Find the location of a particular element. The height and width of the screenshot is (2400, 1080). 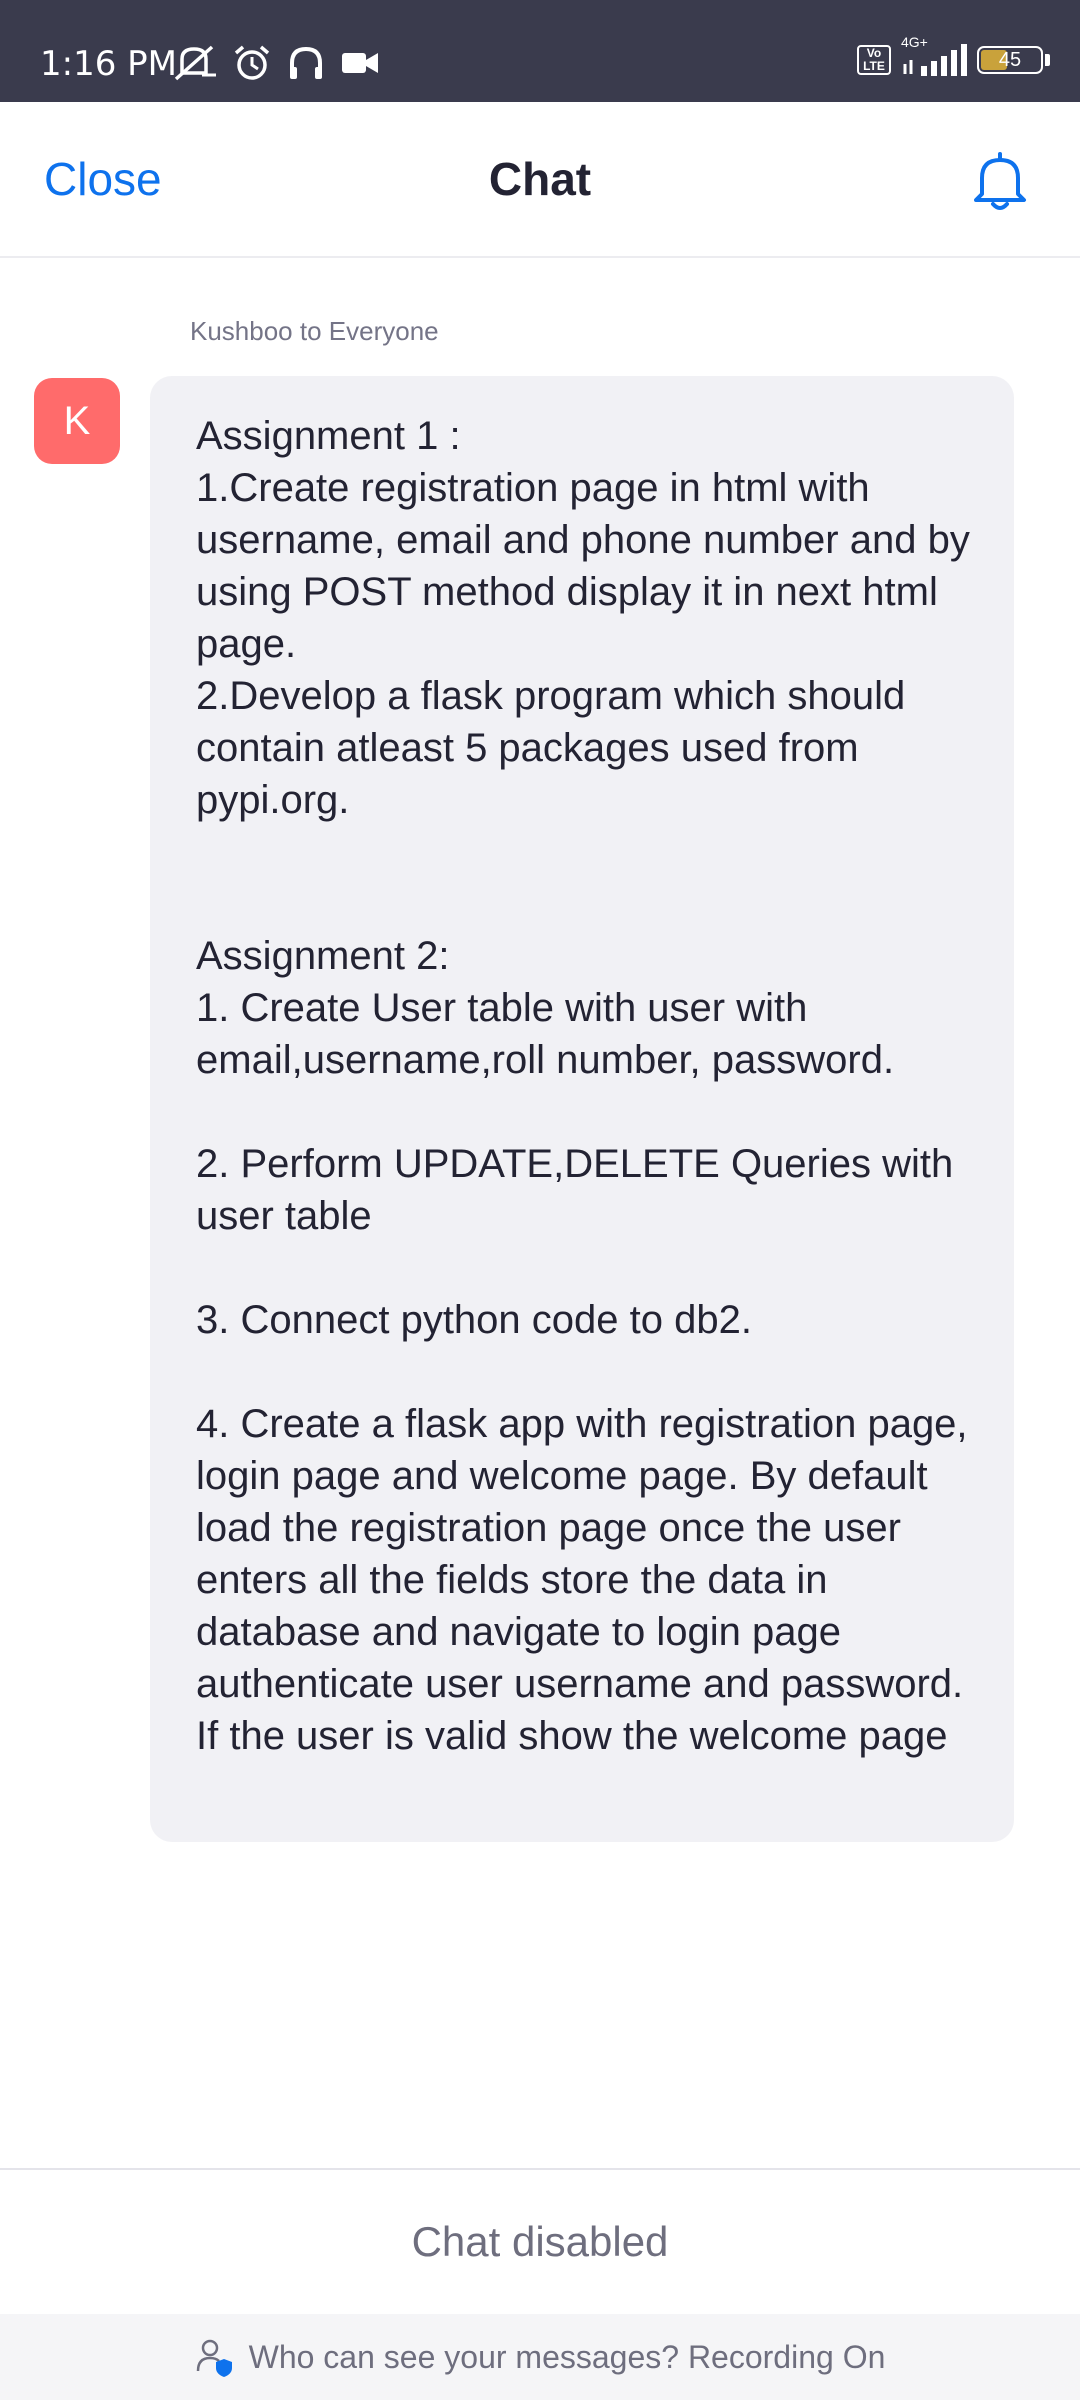

page-title: Chat is located at coordinates (540, 179).